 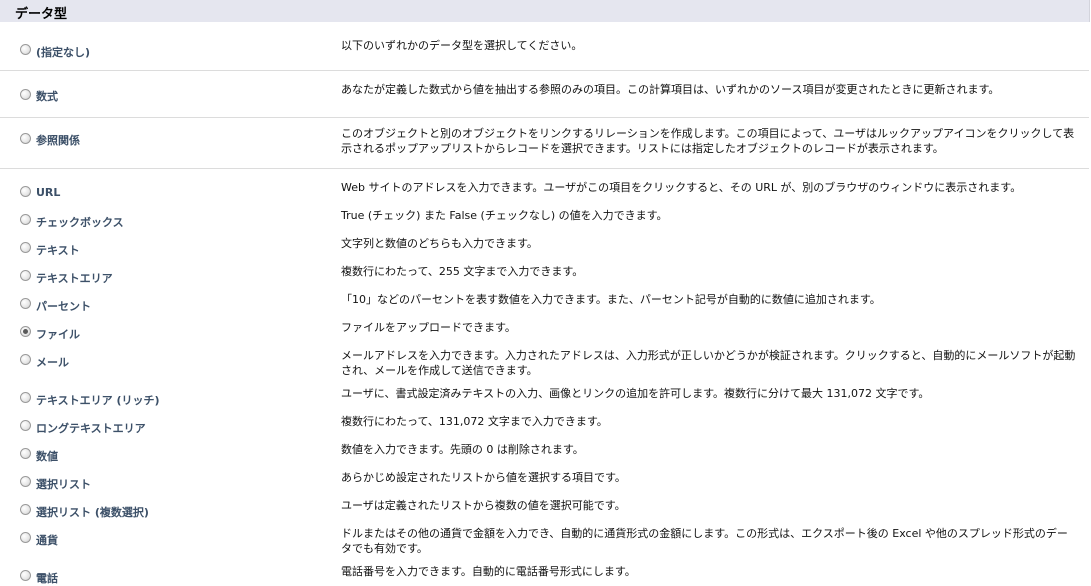 What do you see at coordinates (58, 334) in the screenshot?
I see `option-label: ファイル` at bounding box center [58, 334].